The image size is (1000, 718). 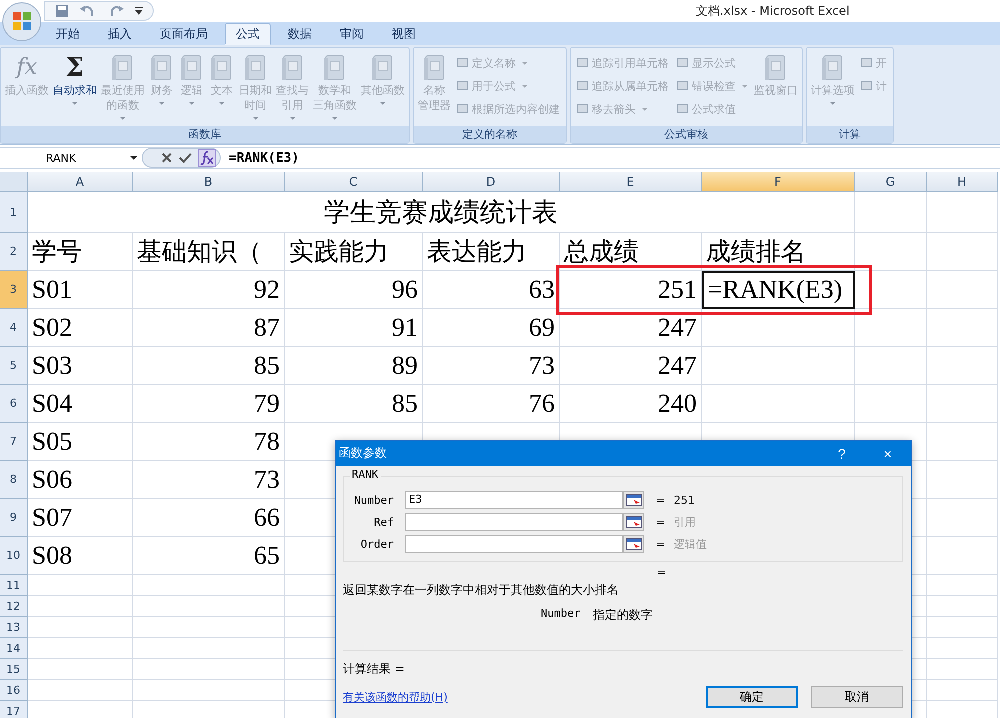 I want to click on cancel-icon, so click(x=167, y=158).